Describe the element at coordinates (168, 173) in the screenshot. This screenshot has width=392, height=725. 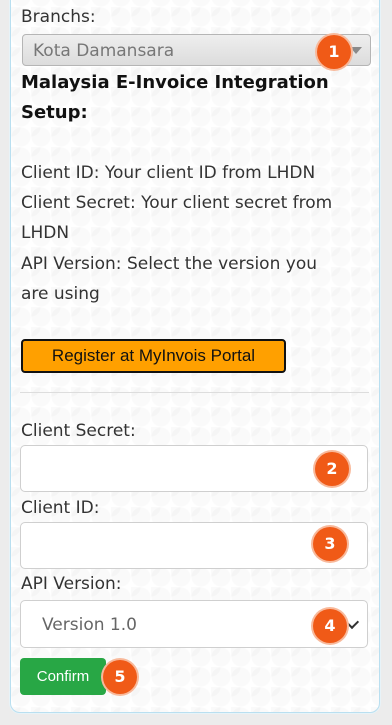
I see `instruction-client-id: Client ID: Your client ID from LHDN` at that location.